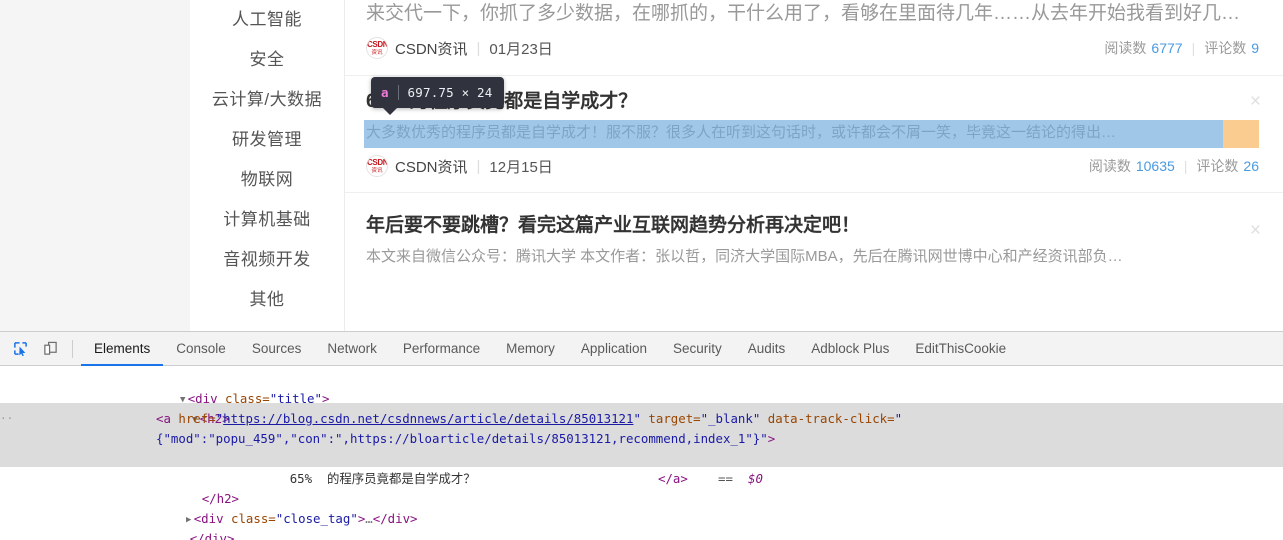  What do you see at coordinates (641, 387) in the screenshot?
I see `dom-node-div-title: ▼ <div class="title">` at bounding box center [641, 387].